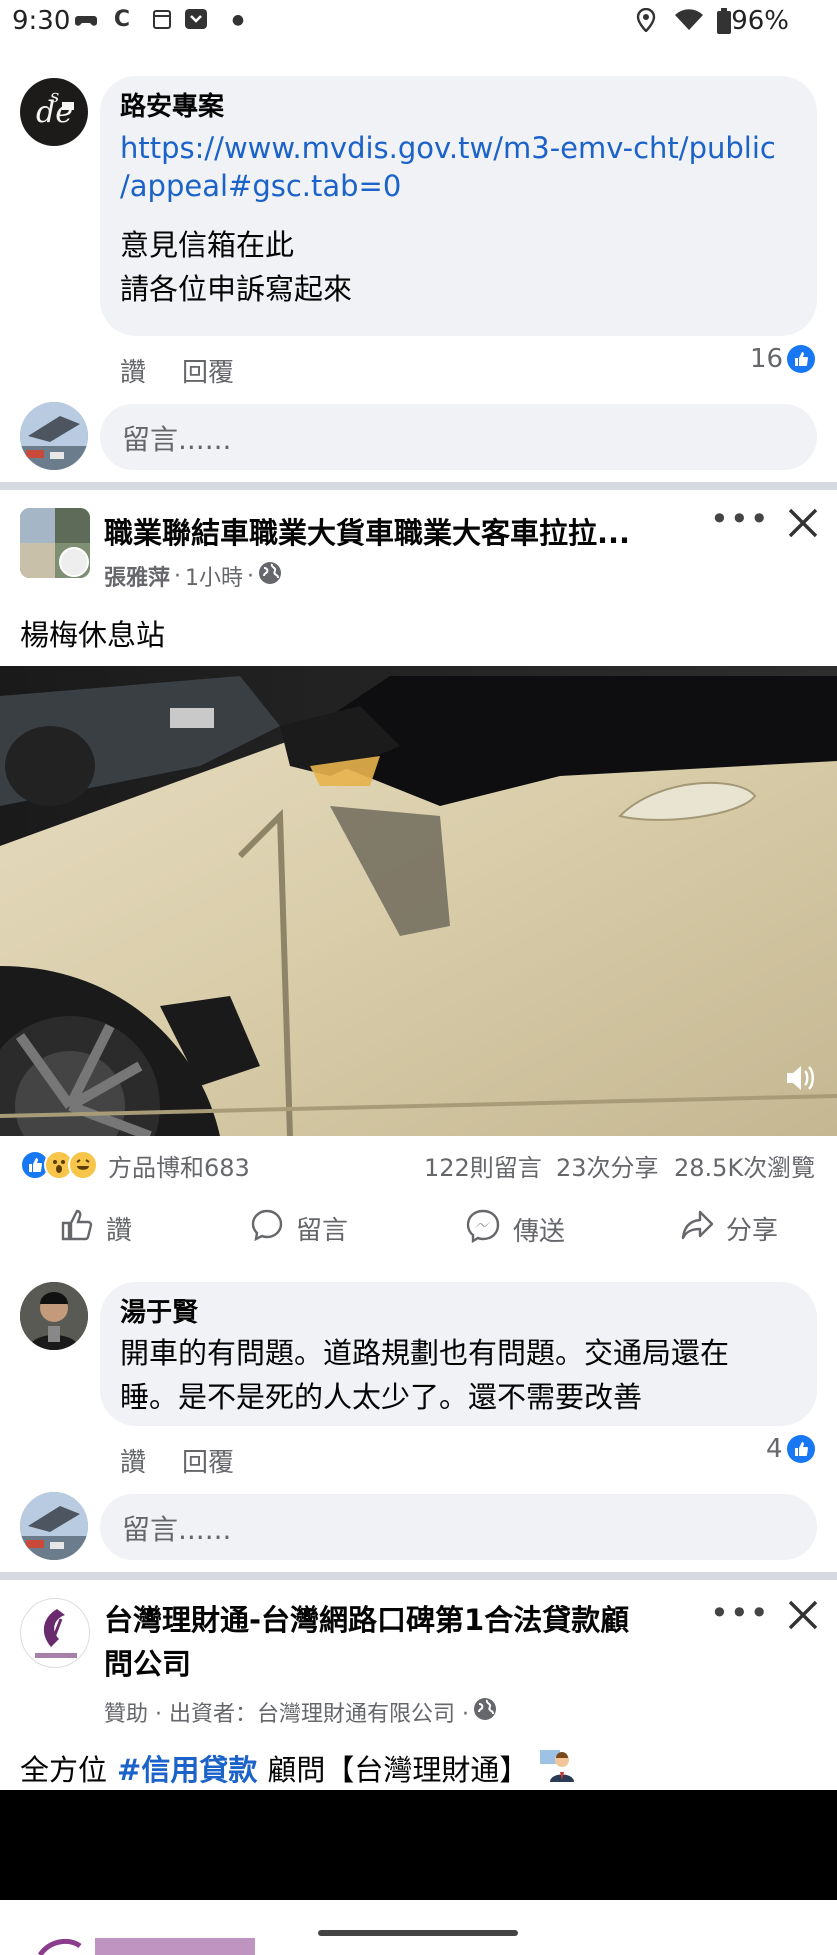 This screenshot has height=1955, width=837. I want to click on comment-like-count: 4, so click(790, 1449).